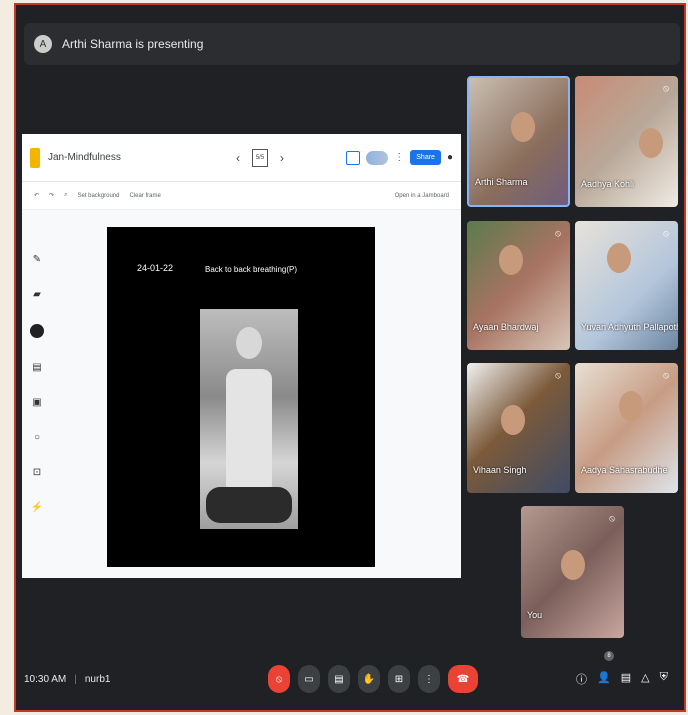 This screenshot has width=688, height=715. What do you see at coordinates (604, 679) in the screenshot?
I see `people-icon: 👤` at bounding box center [604, 679].